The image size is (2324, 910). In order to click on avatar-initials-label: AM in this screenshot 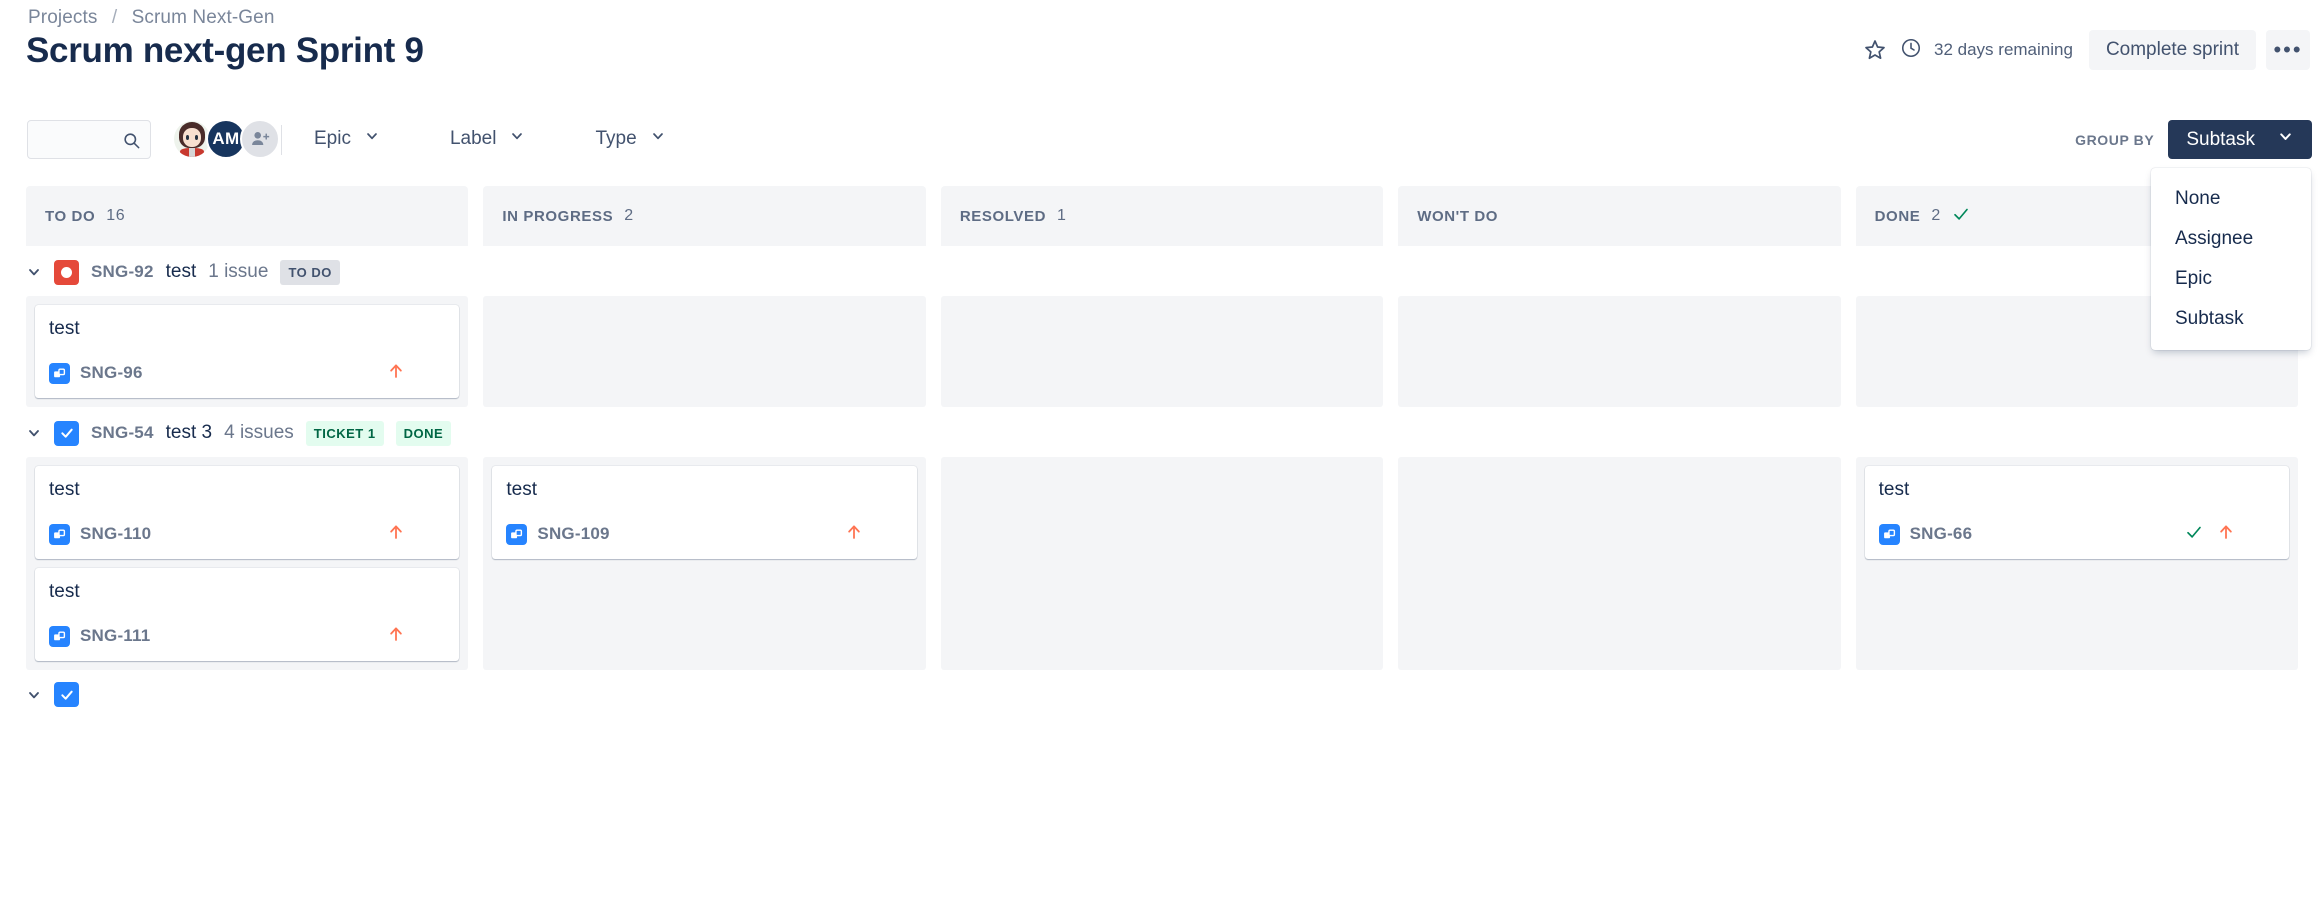, I will do `click(226, 138)`.